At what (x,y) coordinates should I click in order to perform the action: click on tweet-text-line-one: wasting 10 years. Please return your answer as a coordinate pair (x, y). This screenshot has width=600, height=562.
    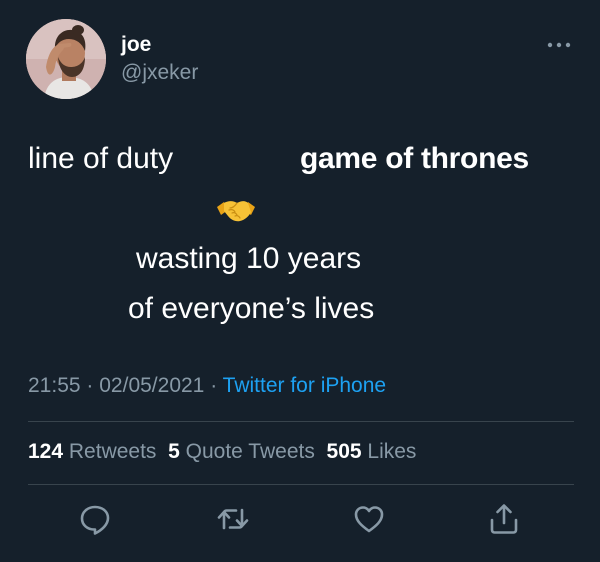
    Looking at the image, I should click on (249, 258).